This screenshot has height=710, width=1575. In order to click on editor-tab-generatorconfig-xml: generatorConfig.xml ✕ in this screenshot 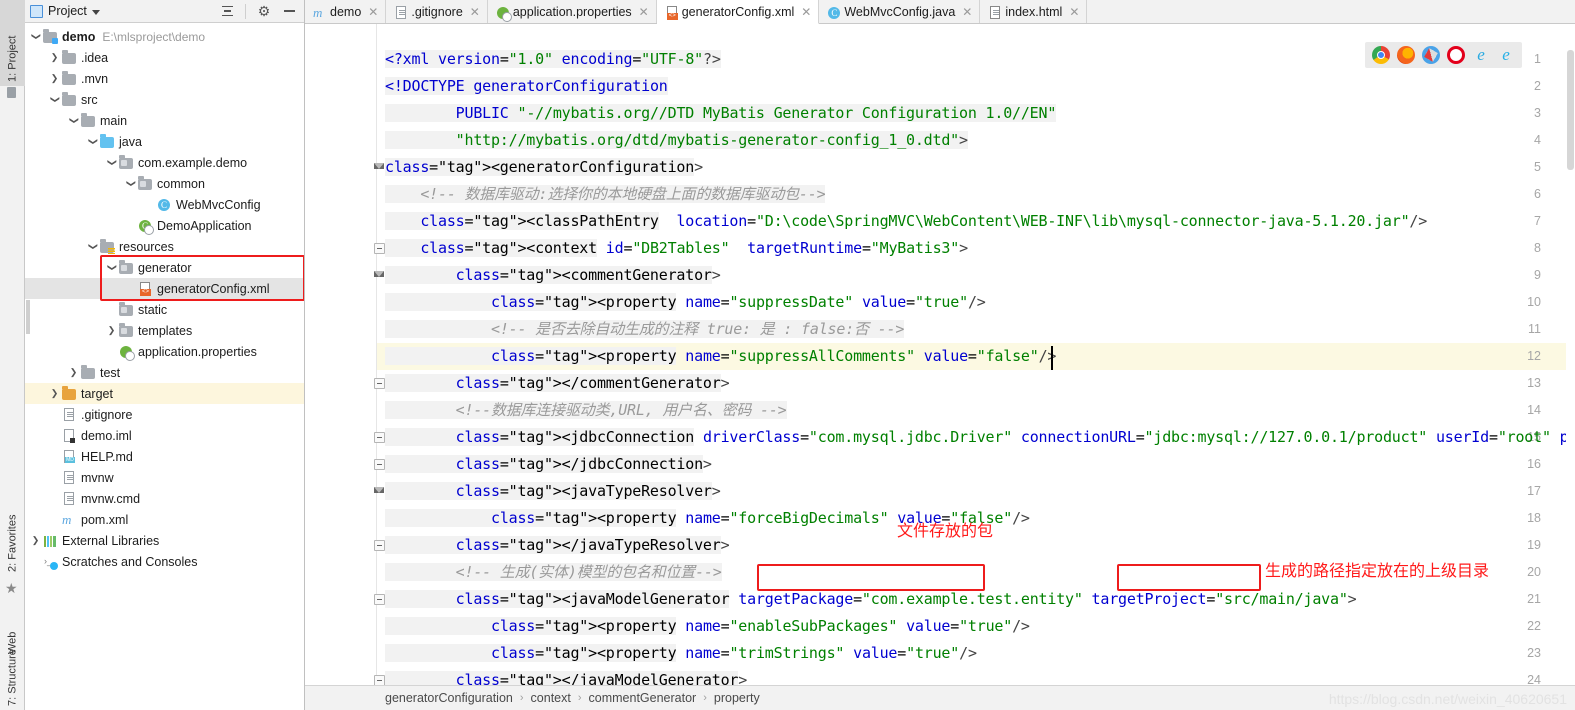, I will do `click(738, 12)`.